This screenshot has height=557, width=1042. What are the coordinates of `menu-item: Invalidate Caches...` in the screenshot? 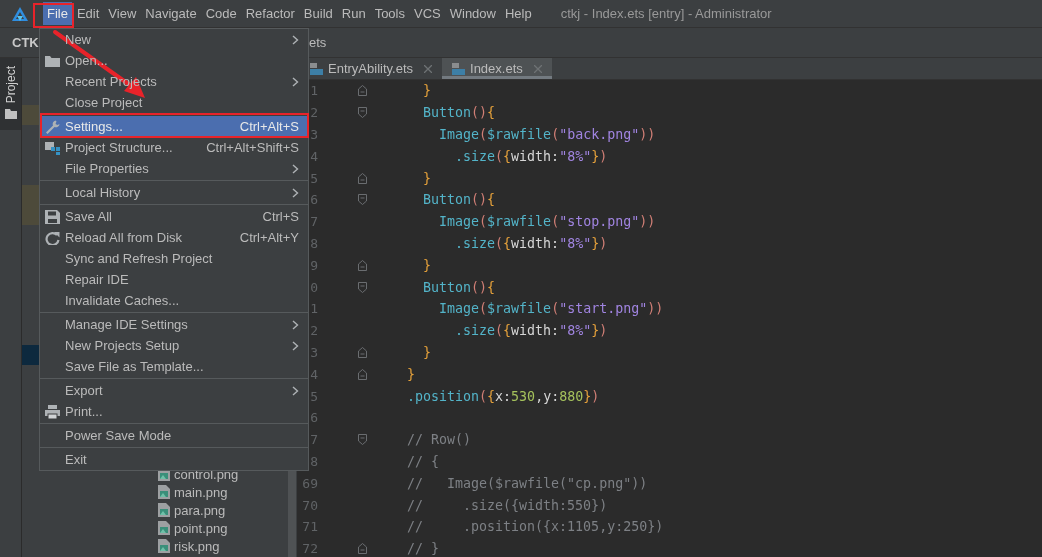 It's located at (174, 300).